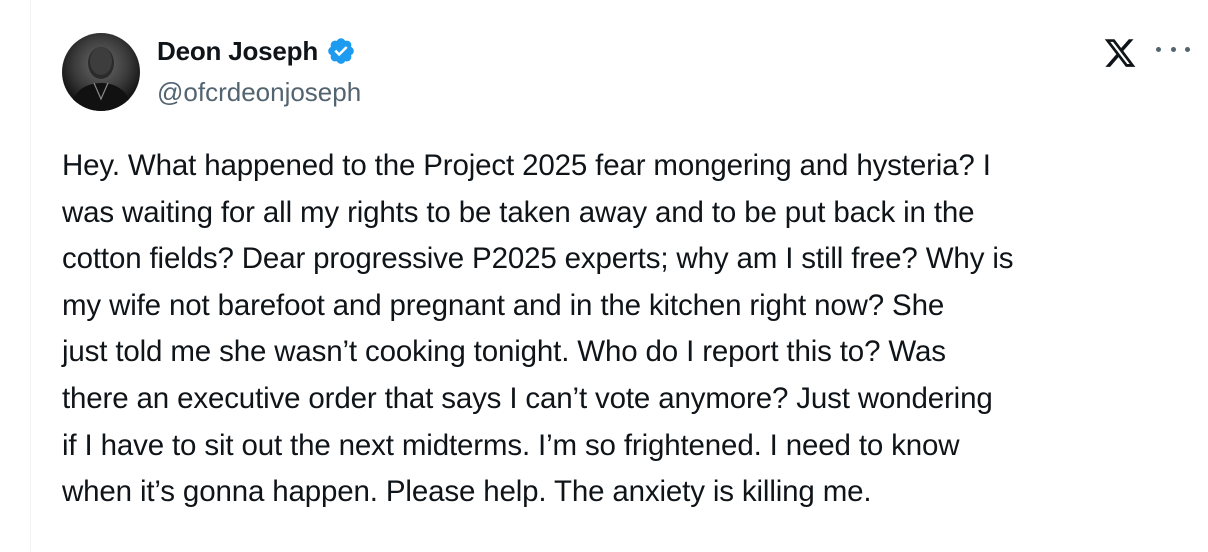  I want to click on author-name-row: Deon Joseph, so click(256, 51).